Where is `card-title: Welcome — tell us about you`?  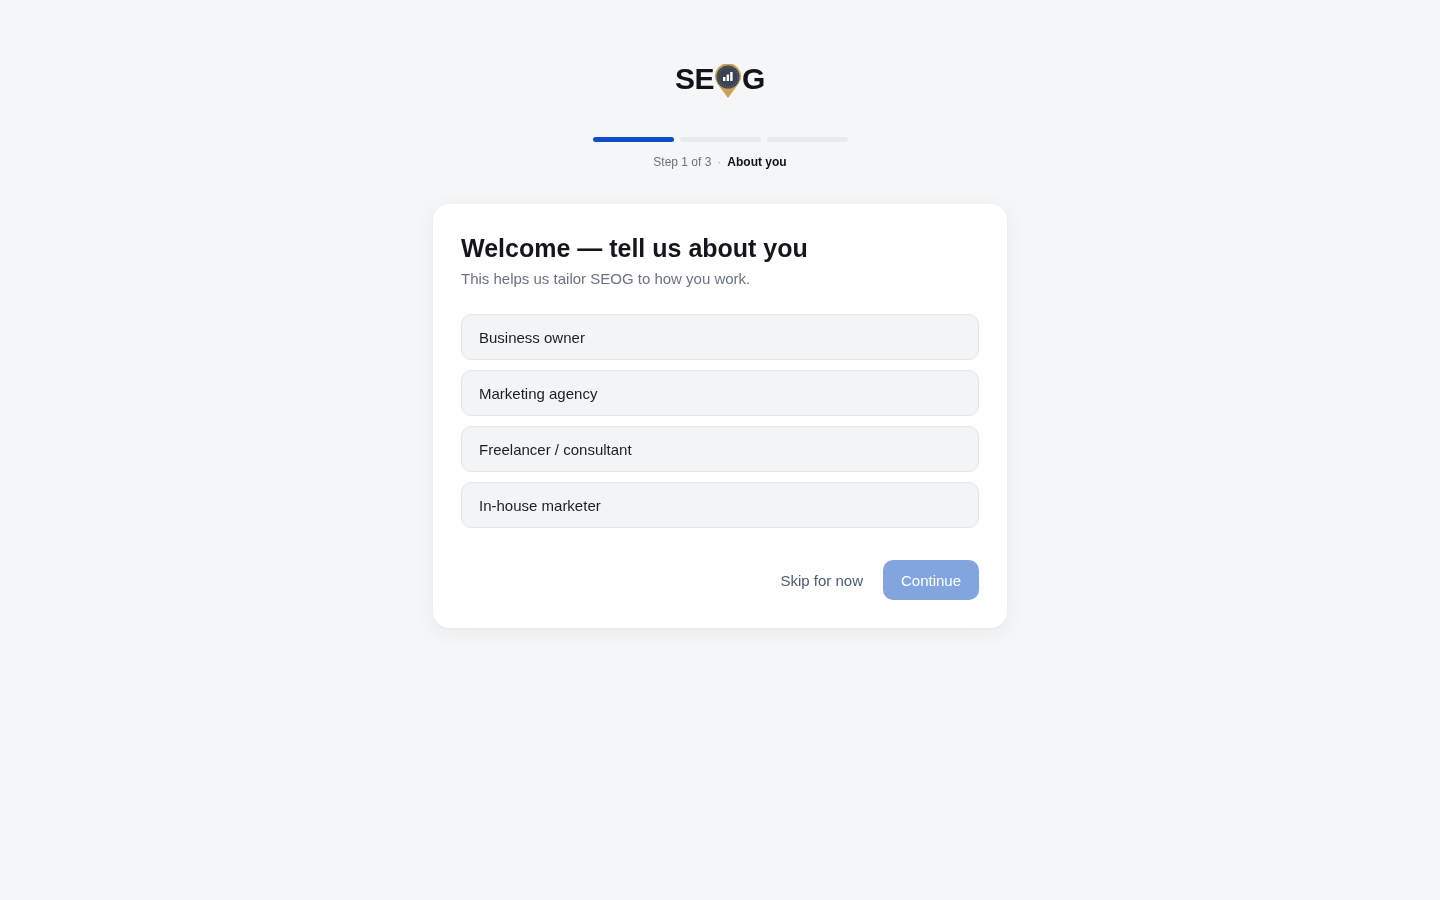
card-title: Welcome — tell us about you is located at coordinates (635, 248).